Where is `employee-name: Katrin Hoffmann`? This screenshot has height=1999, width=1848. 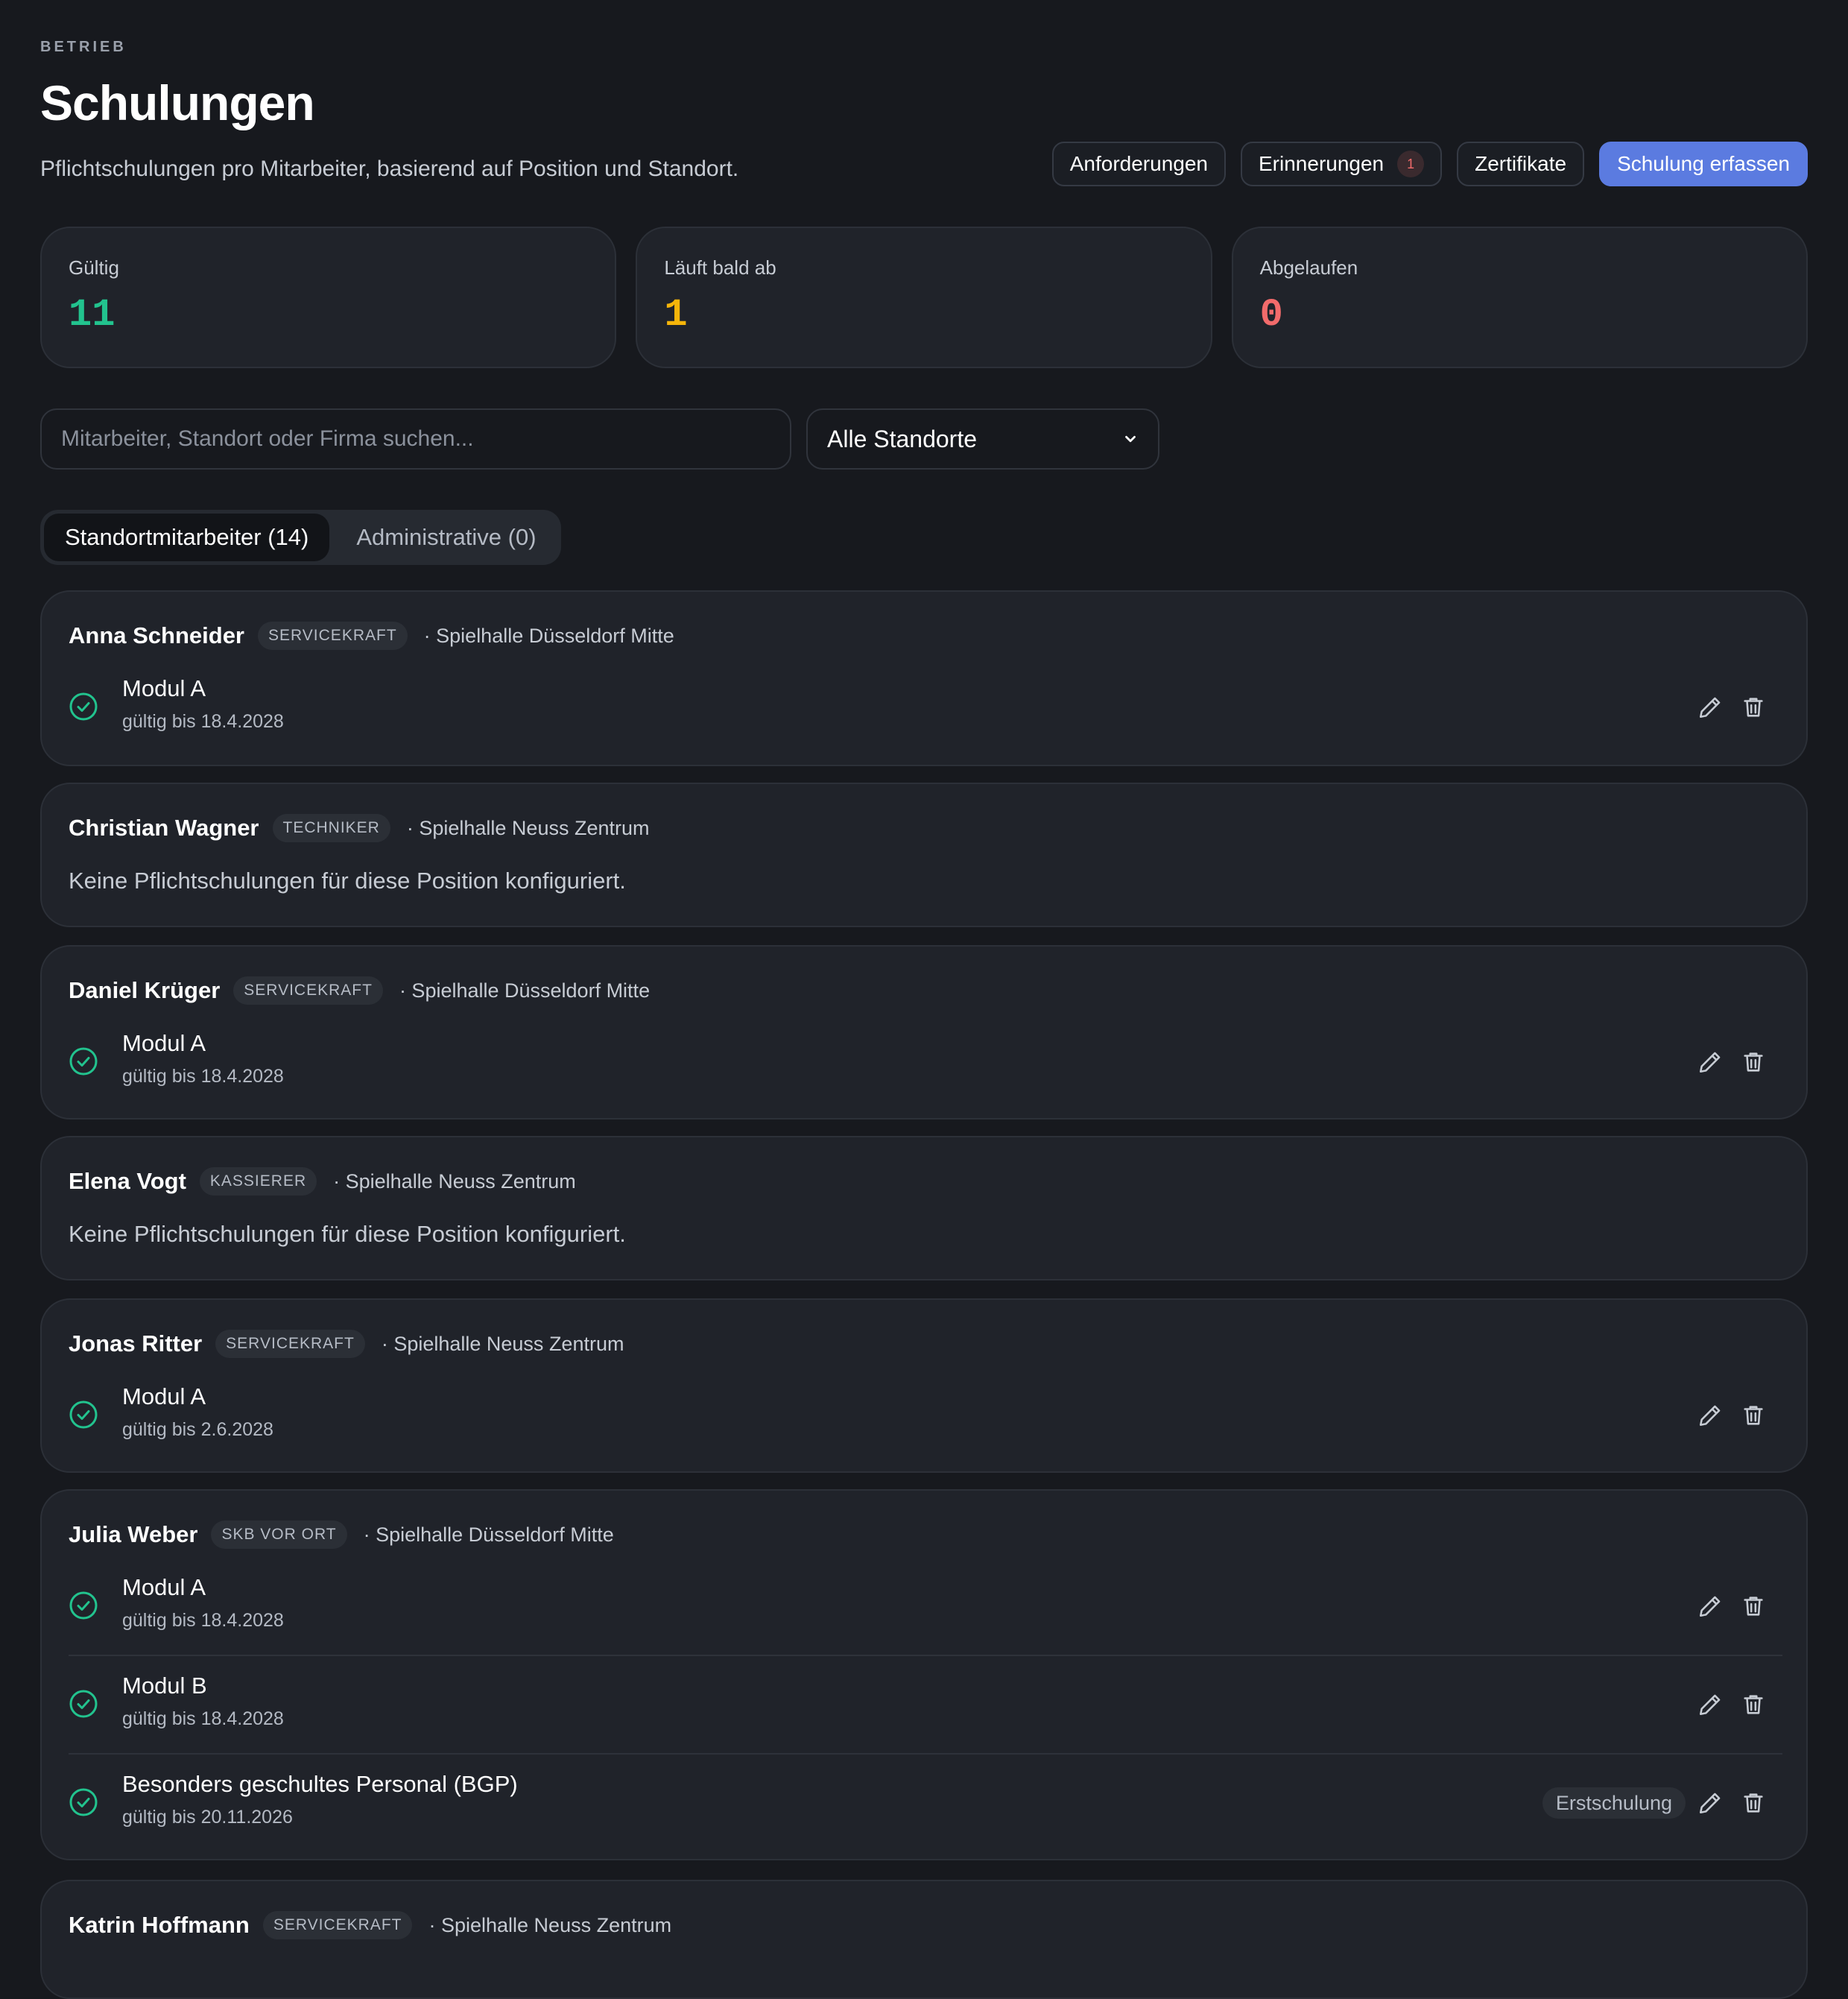 employee-name: Katrin Hoffmann is located at coordinates (159, 1925).